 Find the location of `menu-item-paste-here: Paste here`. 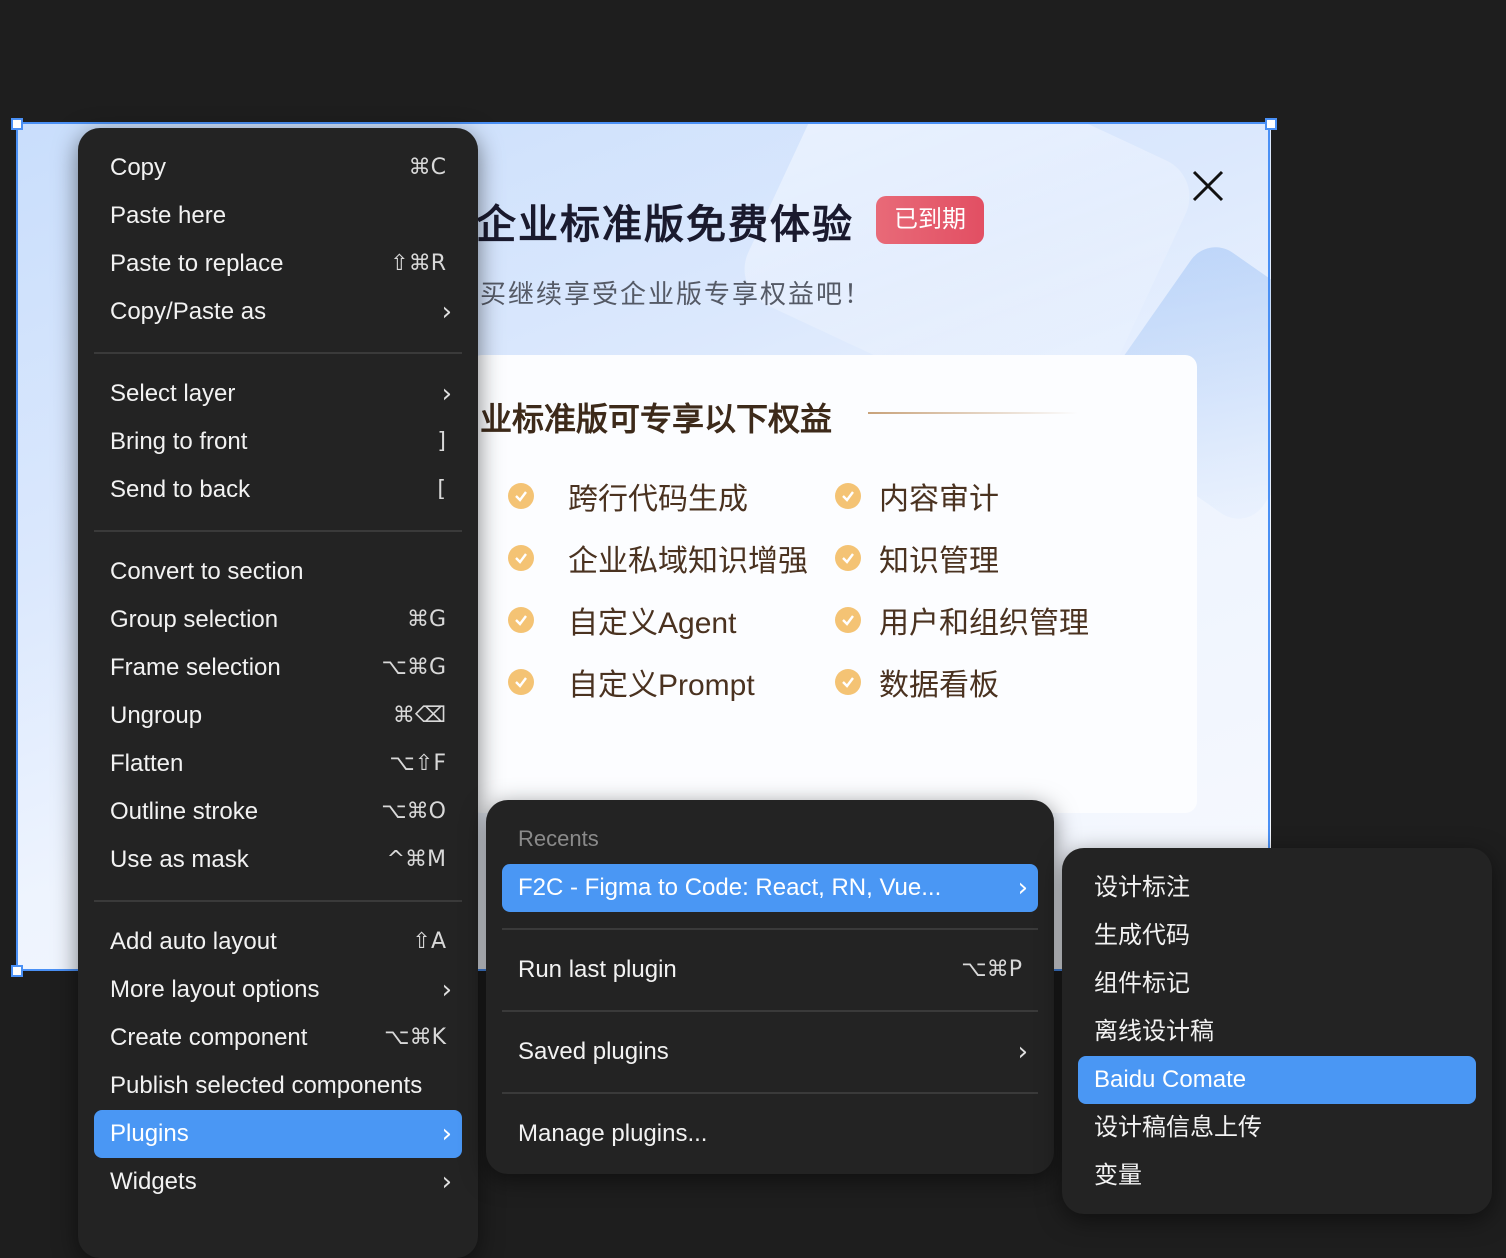

menu-item-paste-here: Paste here is located at coordinates (278, 216).